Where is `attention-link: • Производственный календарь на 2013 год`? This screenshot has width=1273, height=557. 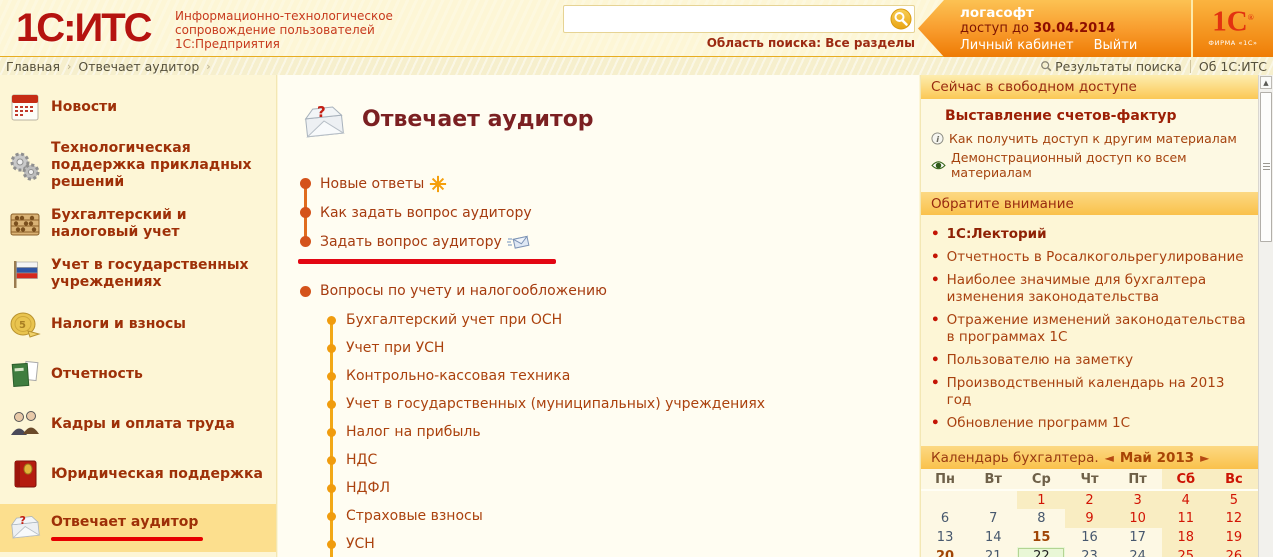
attention-link: • Производственный календарь на 2013 год is located at coordinates (1089, 392).